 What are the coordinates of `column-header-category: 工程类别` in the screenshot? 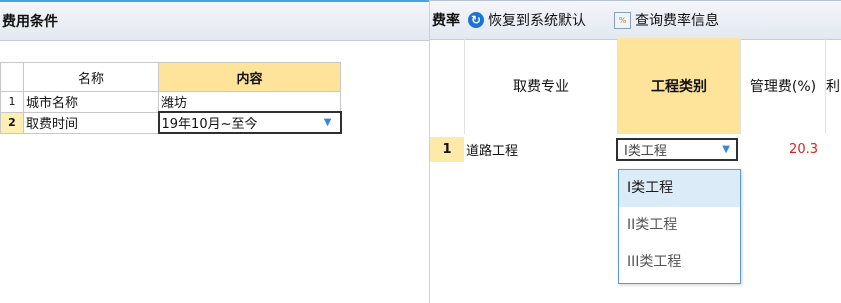 It's located at (679, 86).